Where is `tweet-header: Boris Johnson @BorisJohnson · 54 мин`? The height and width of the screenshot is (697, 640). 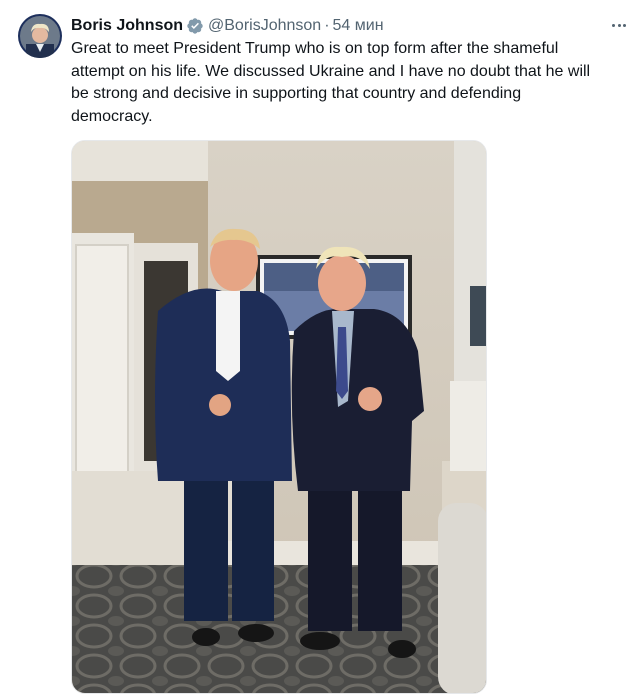
tweet-header: Boris Johnson @BorisJohnson · 54 мин is located at coordinates (335, 26).